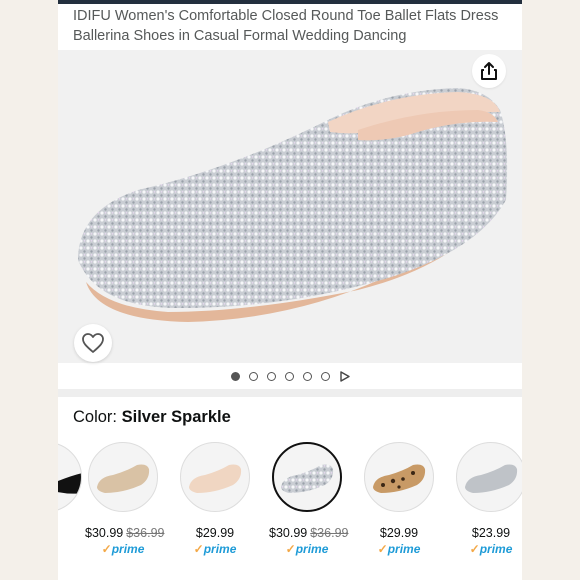  I want to click on play-icon, so click(344, 376).